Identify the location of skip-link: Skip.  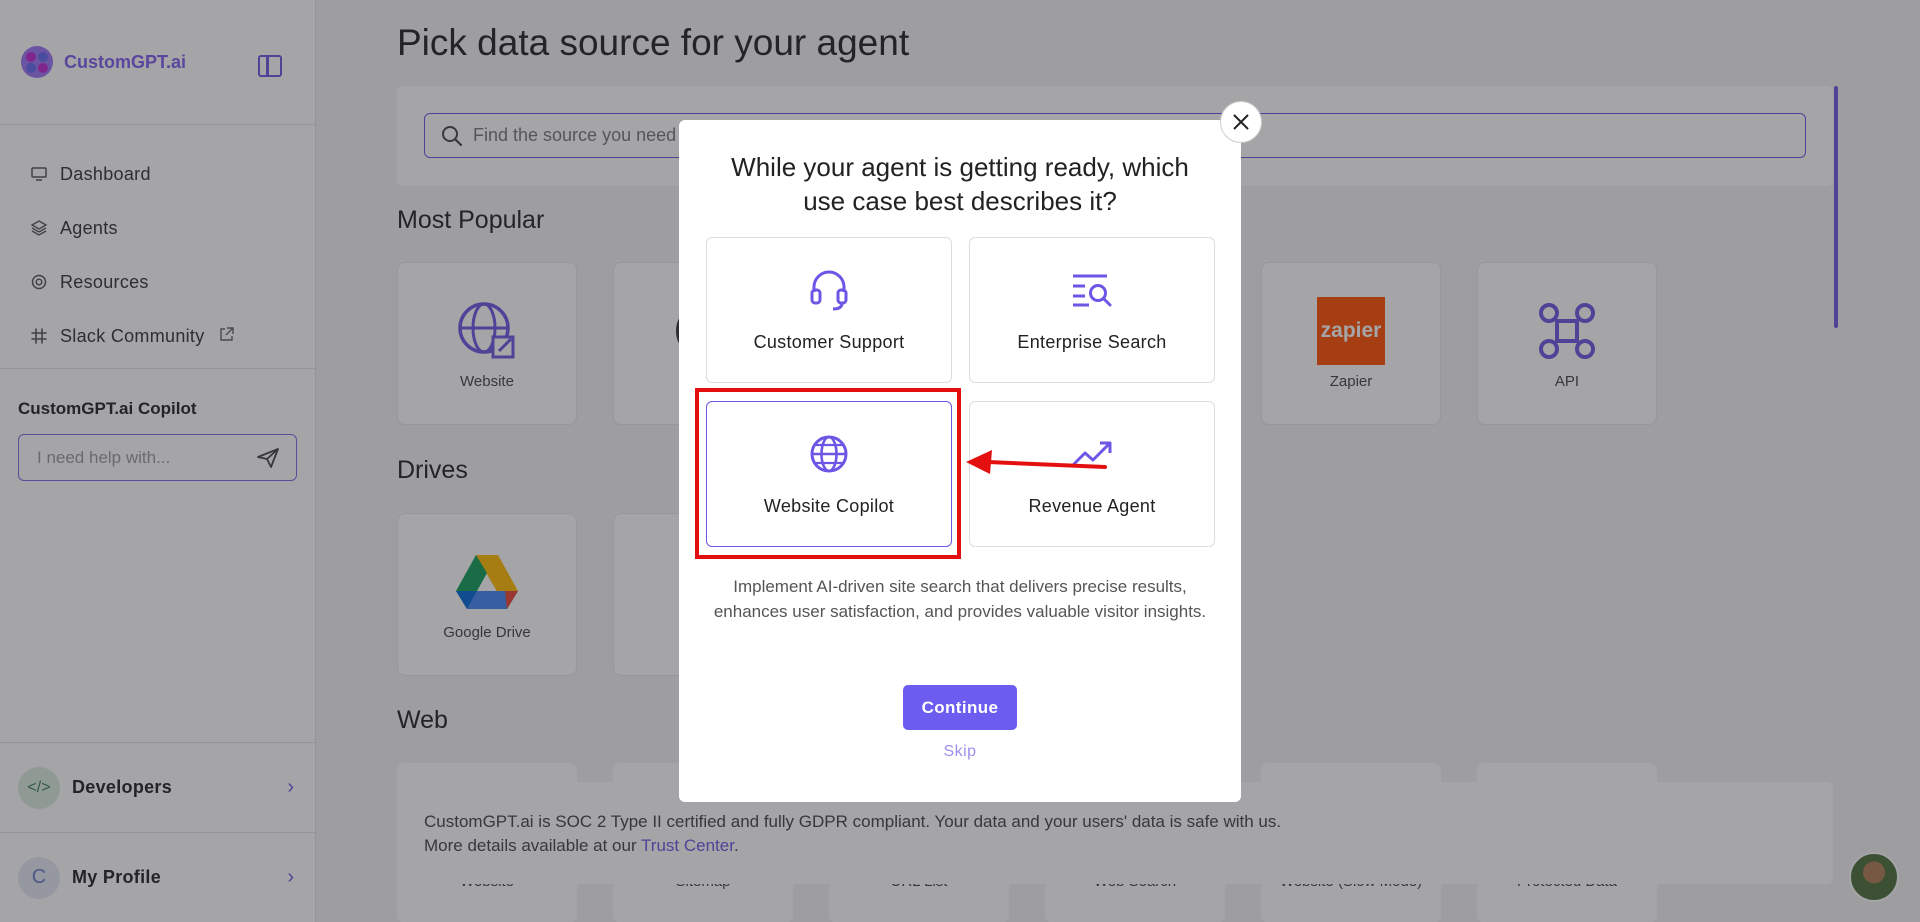
(960, 752).